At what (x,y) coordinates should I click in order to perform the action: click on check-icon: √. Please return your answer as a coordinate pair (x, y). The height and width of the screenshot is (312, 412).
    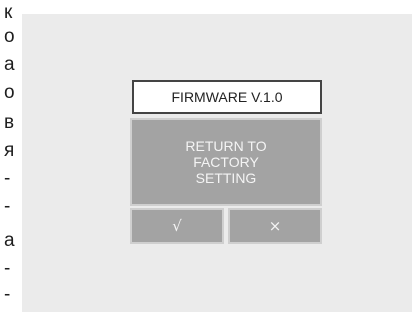
    Looking at the image, I should click on (177, 225).